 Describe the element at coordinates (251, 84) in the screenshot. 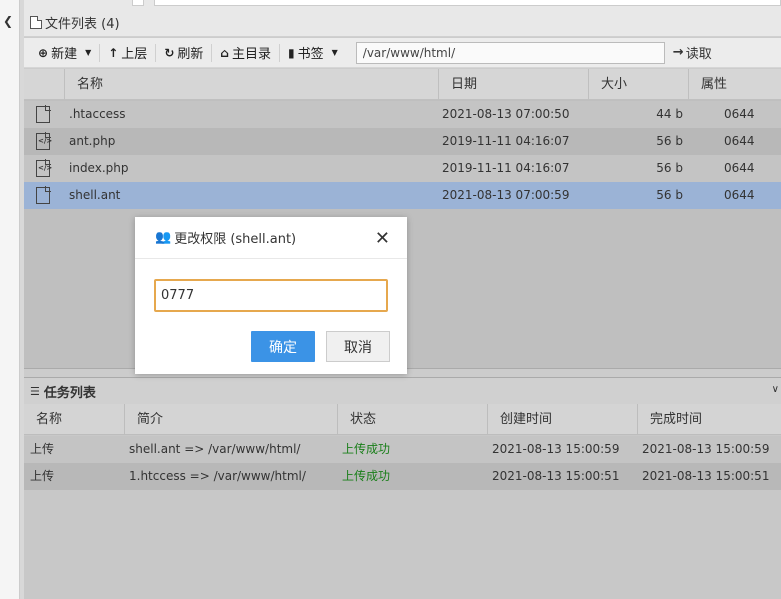

I see `column-header-name: 名称` at that location.